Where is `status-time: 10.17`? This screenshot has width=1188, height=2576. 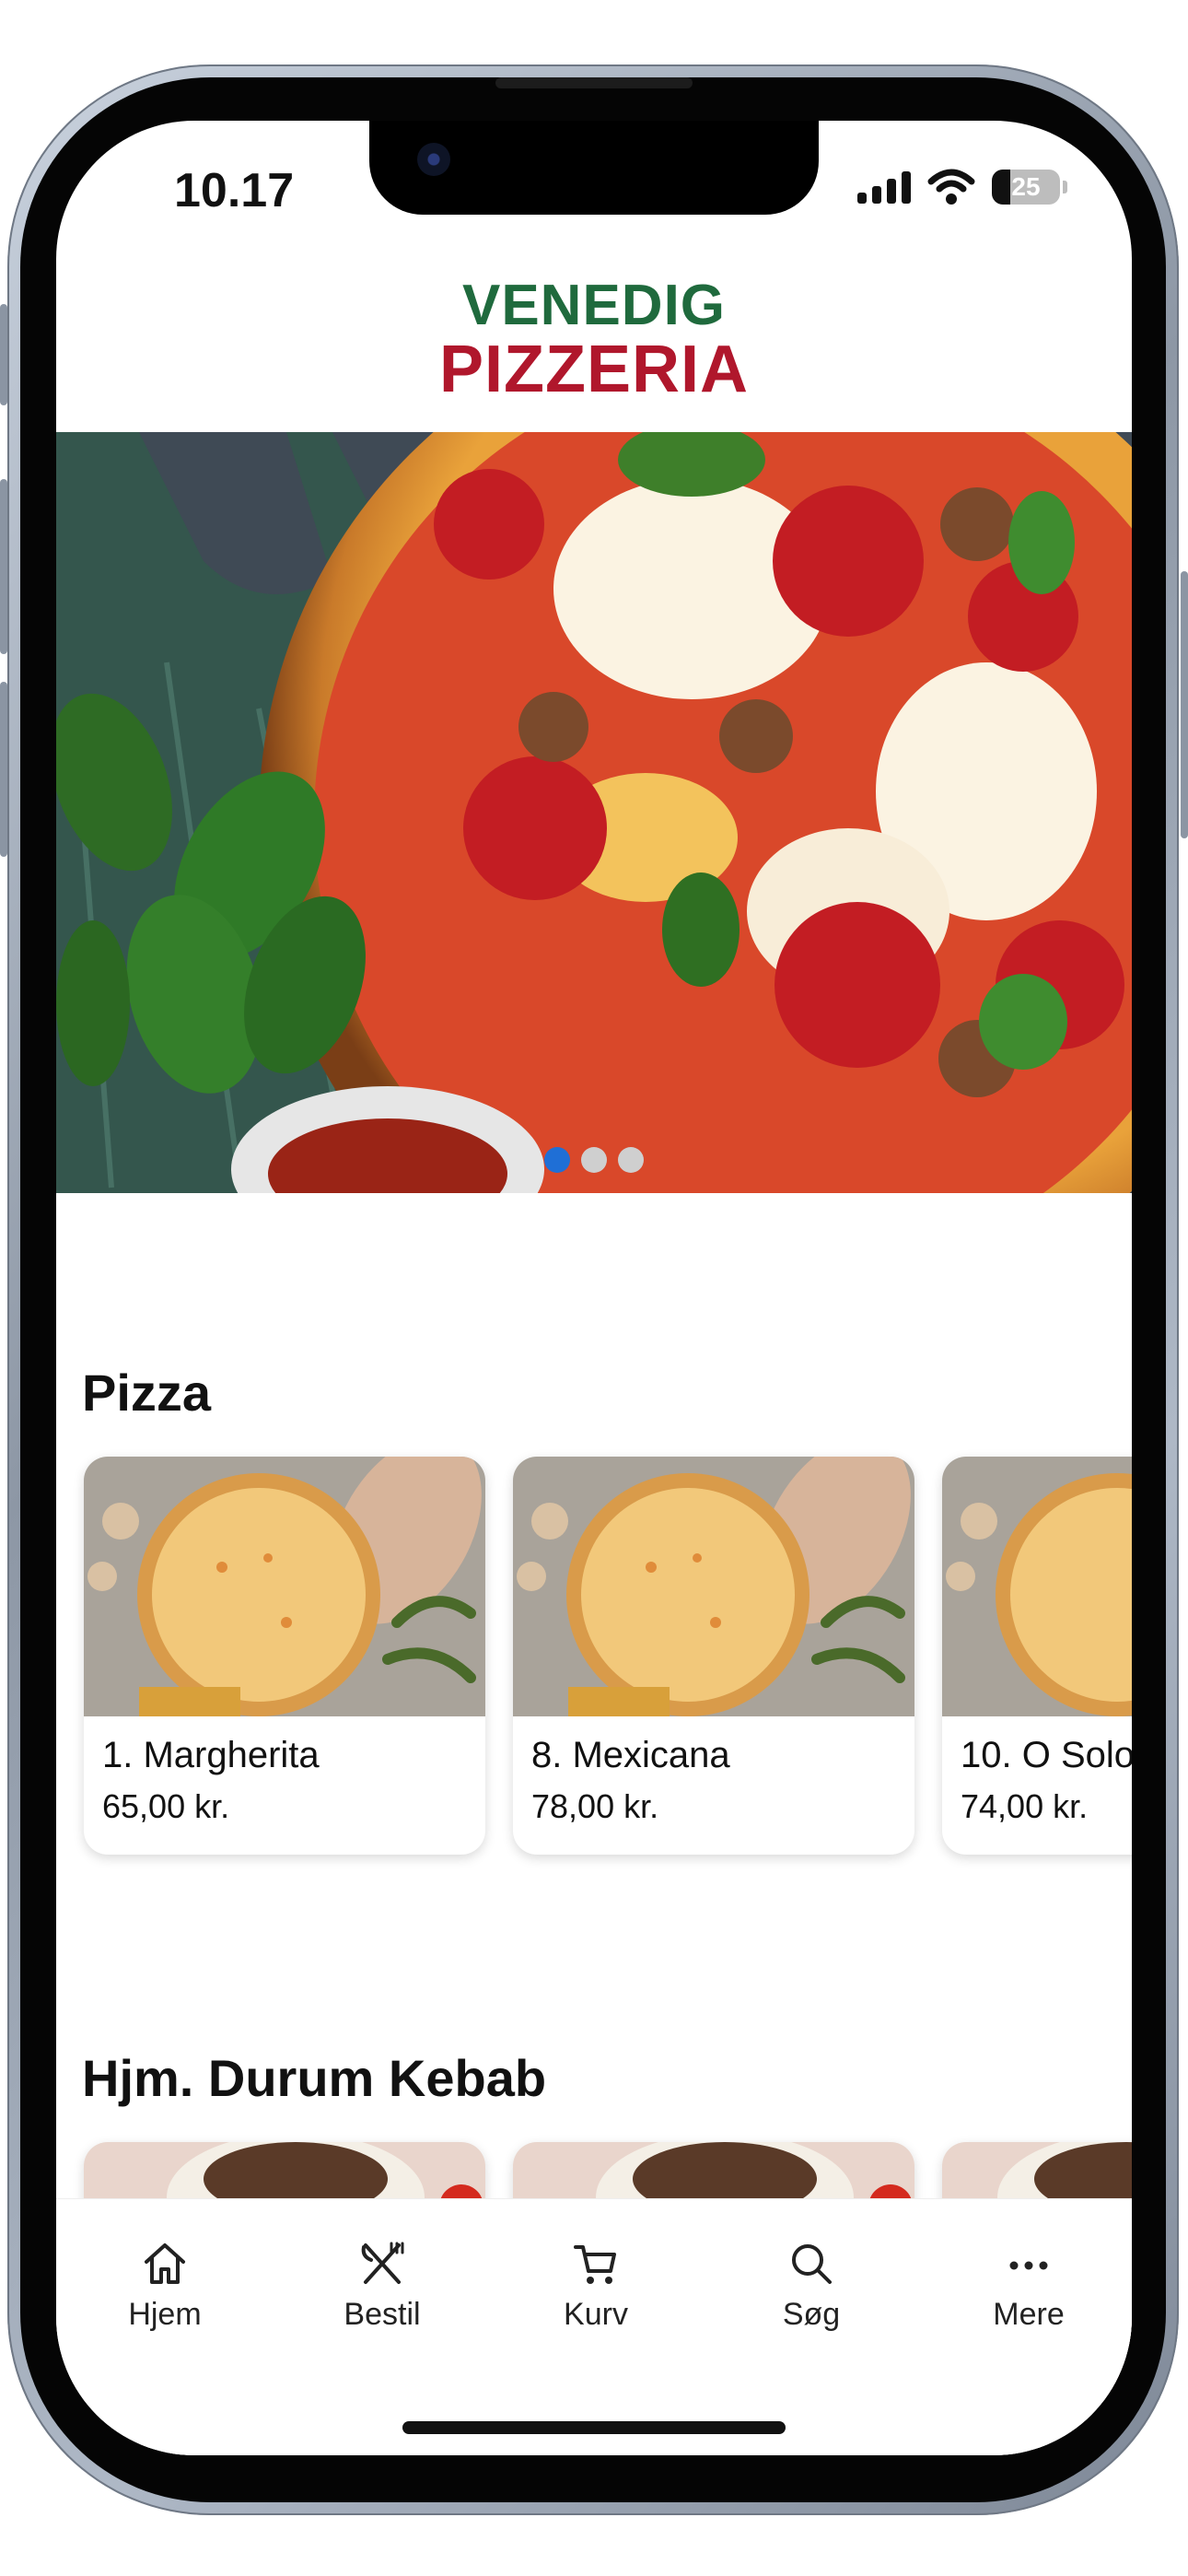 status-time: 10.17 is located at coordinates (234, 190).